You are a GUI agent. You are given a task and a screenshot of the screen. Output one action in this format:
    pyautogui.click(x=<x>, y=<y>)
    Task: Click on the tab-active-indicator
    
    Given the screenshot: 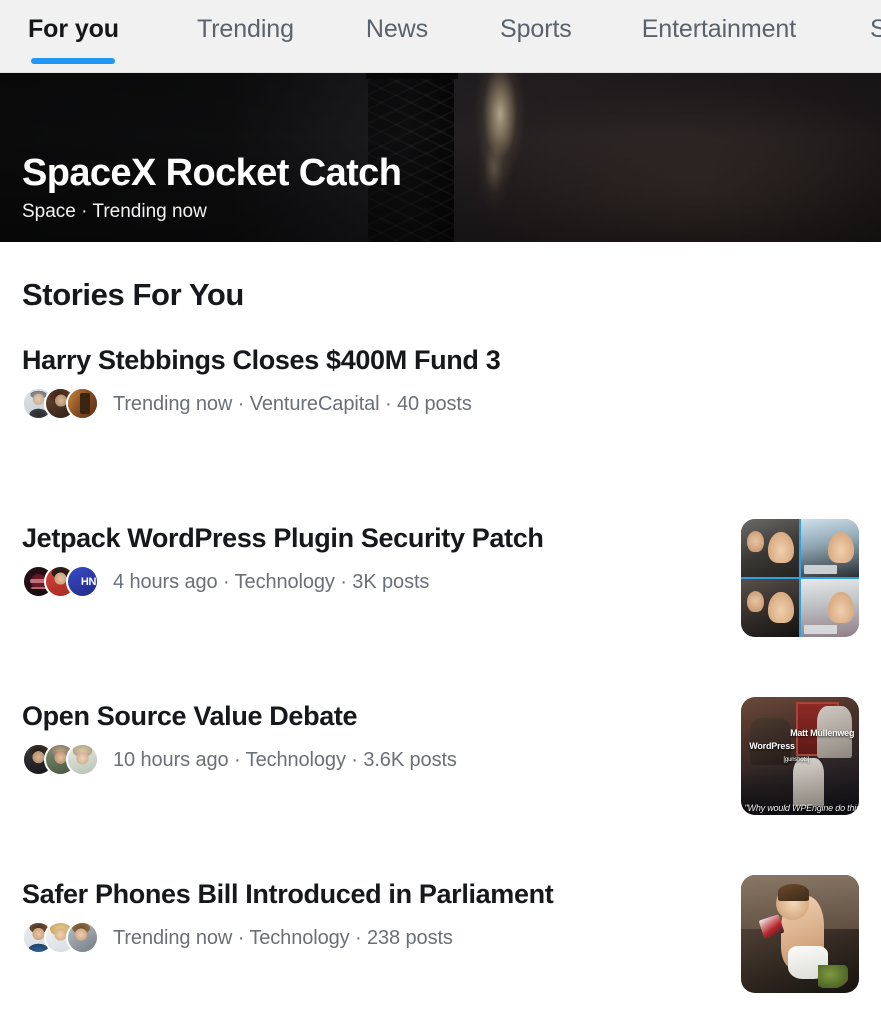 What is the action you would take?
    pyautogui.click(x=73, y=61)
    